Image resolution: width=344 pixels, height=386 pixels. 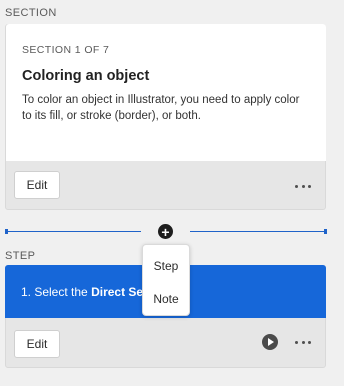 What do you see at coordinates (166, 266) in the screenshot?
I see `menu-item-step: Step` at bounding box center [166, 266].